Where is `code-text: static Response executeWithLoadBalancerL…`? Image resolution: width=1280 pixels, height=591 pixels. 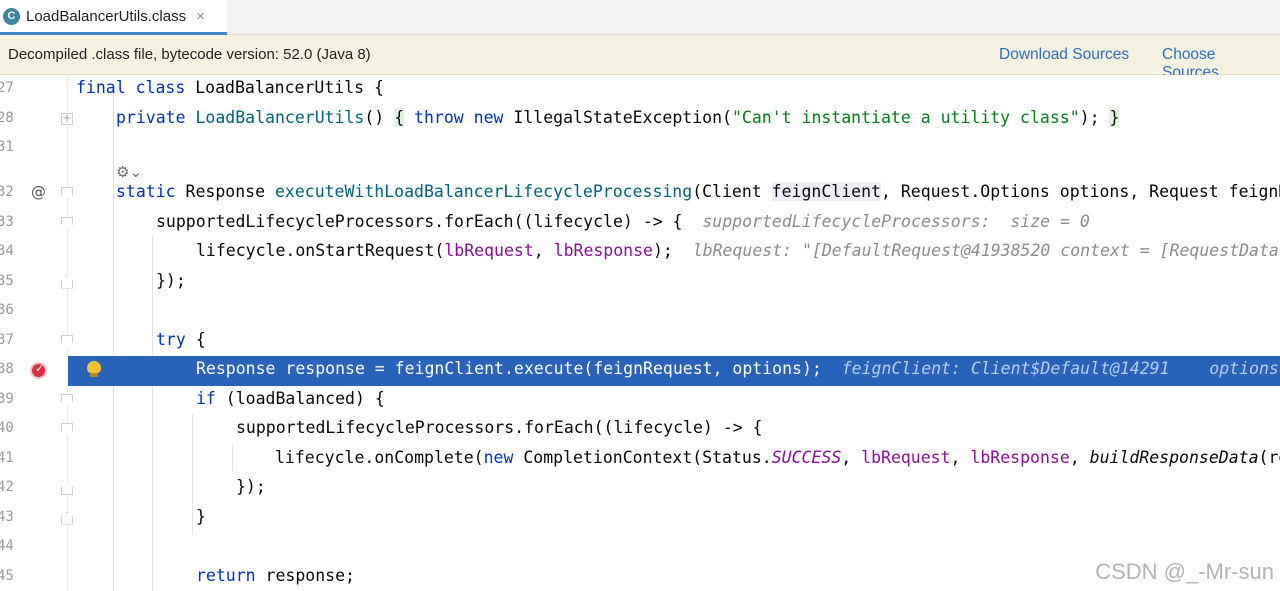 code-text: static Response executeWithLoadBalancerL… is located at coordinates (698, 191).